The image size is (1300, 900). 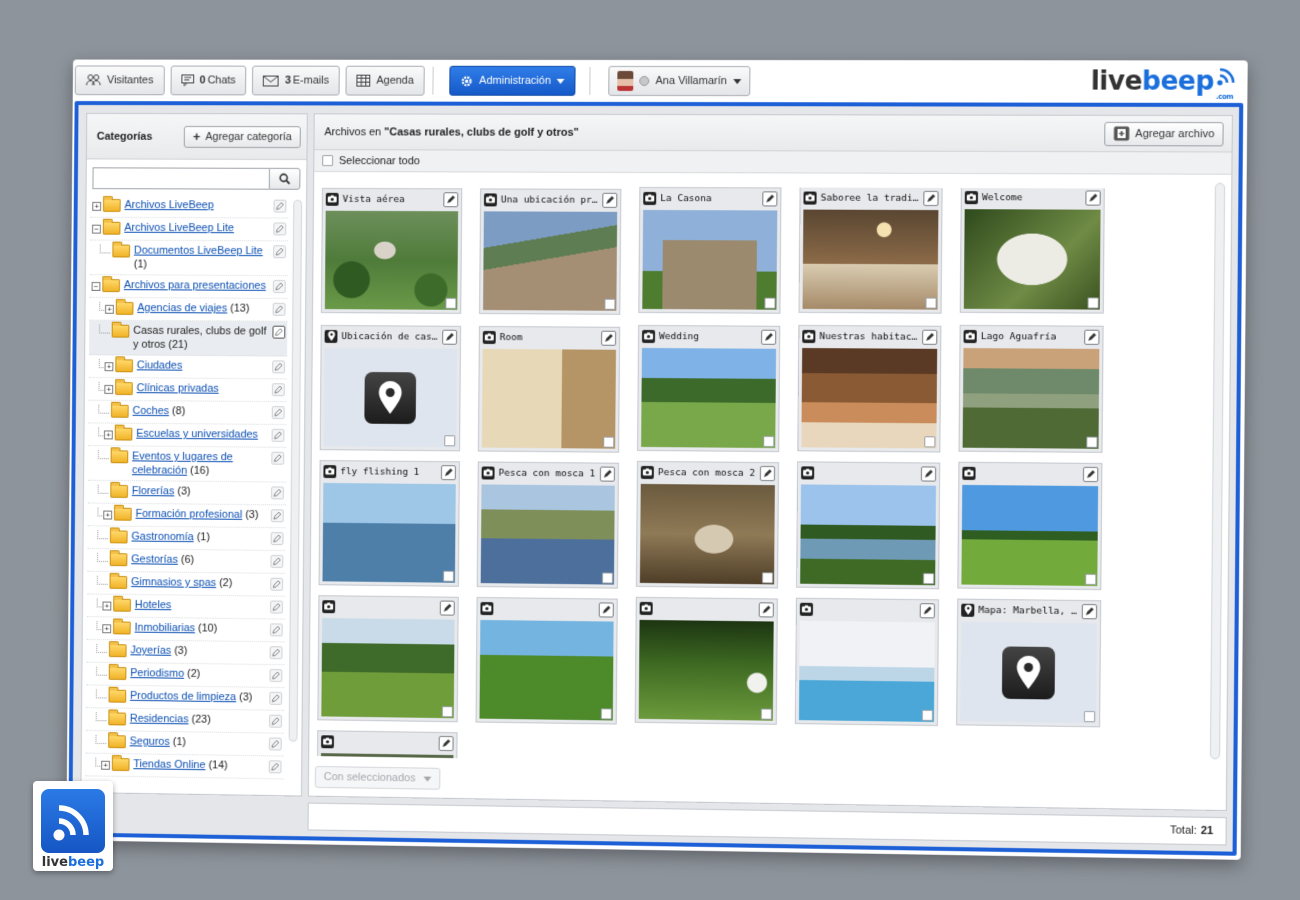 I want to click on category-link: Escuelas y universidades, so click(x=197, y=434).